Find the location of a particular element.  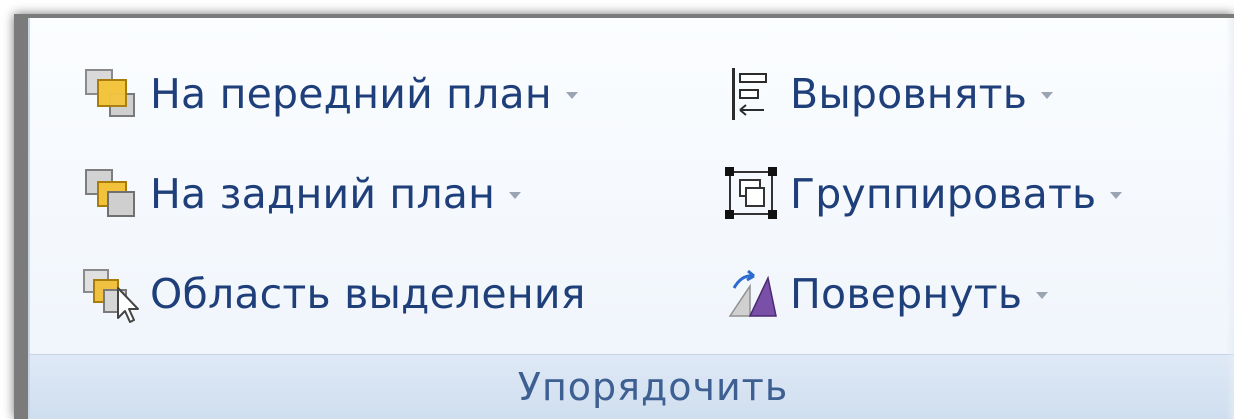

group-objects-icon is located at coordinates (750, 194).